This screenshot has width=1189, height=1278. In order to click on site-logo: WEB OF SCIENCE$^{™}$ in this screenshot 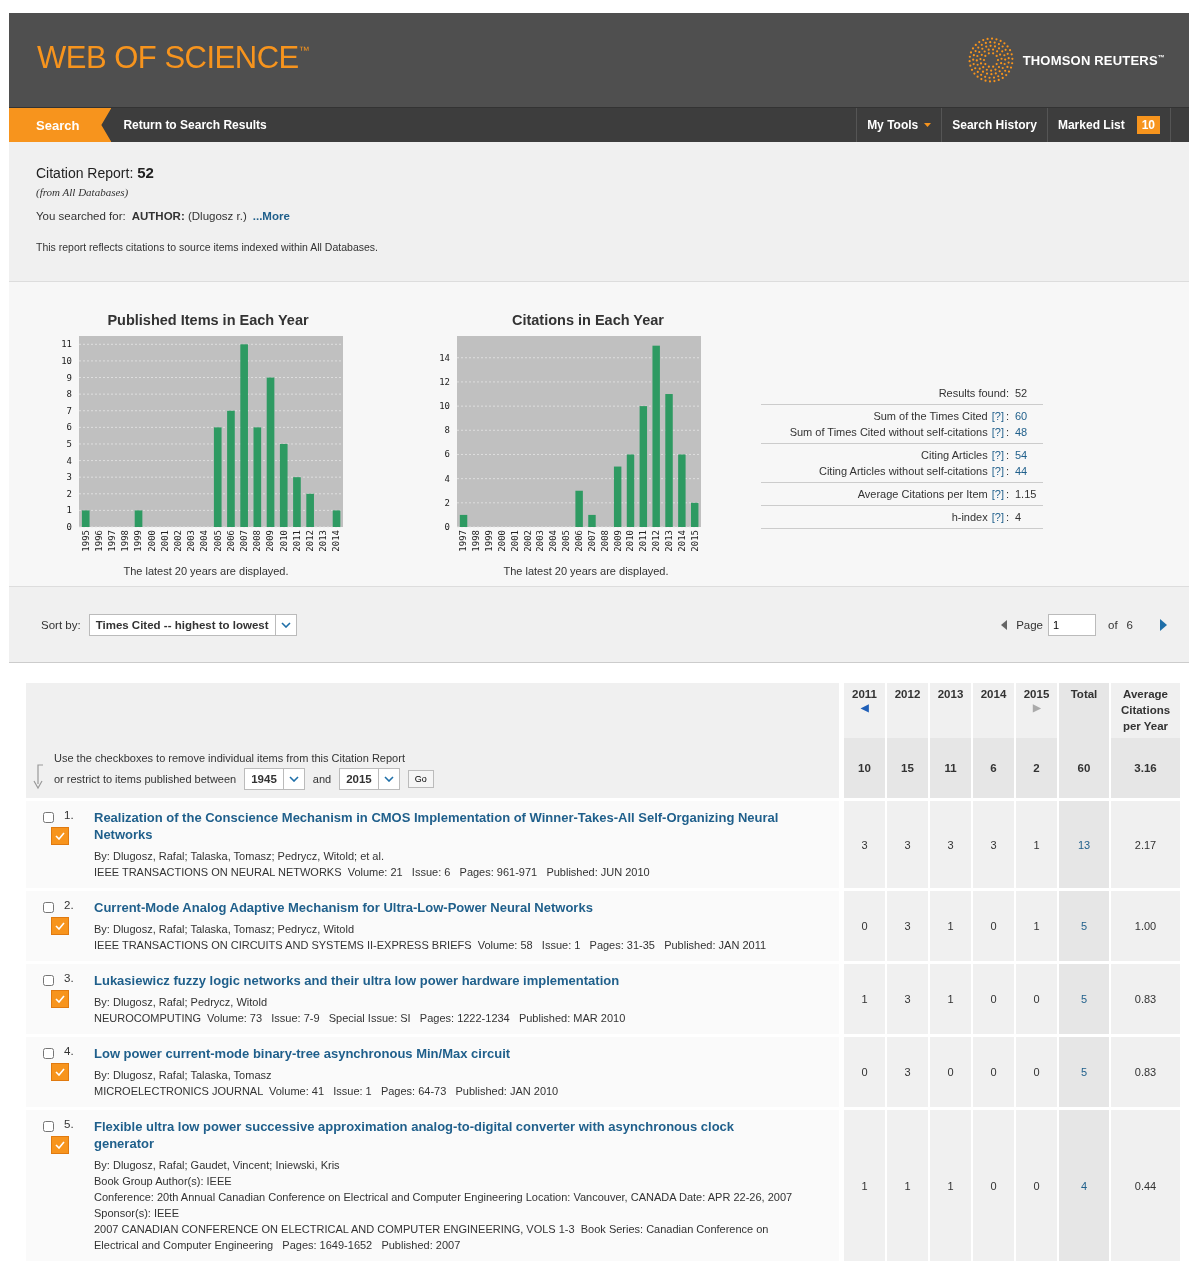, I will do `click(173, 58)`.